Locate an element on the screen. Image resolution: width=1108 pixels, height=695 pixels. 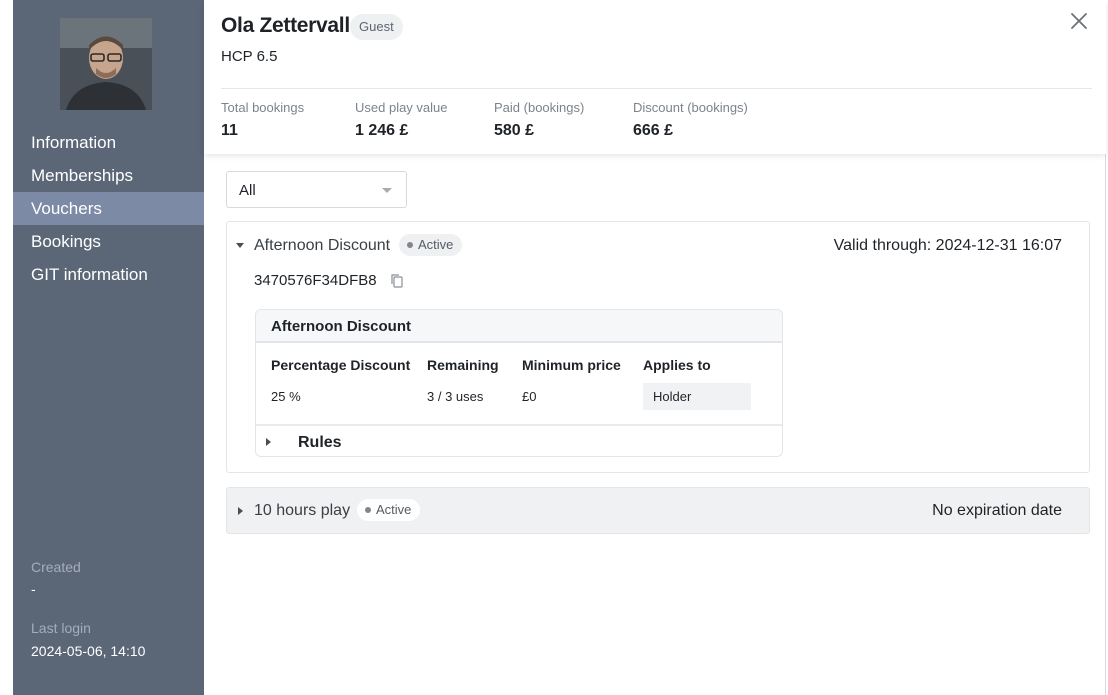
stat-label: Discount (bookings) is located at coordinates (690, 107).